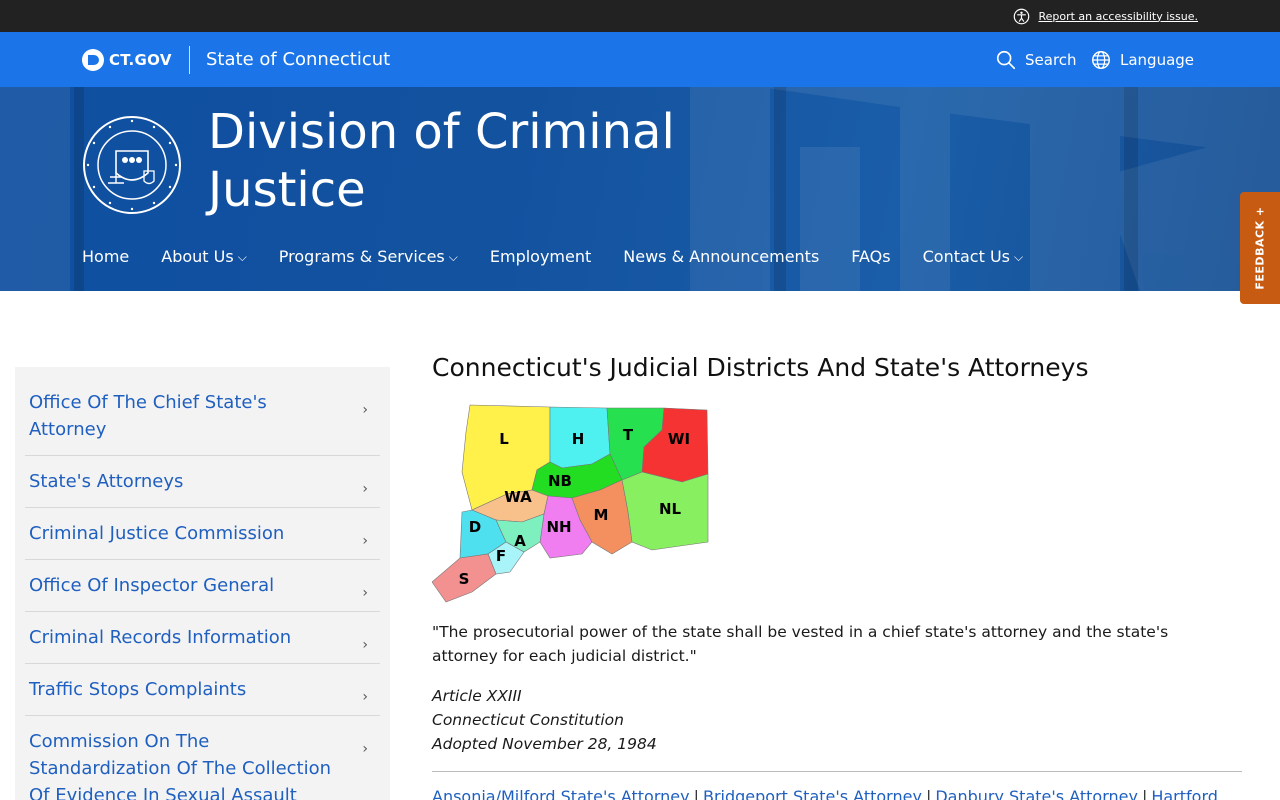 This screenshot has width=1280, height=800. Describe the element at coordinates (628, 435) in the screenshot. I see `district-label-t: T` at that location.